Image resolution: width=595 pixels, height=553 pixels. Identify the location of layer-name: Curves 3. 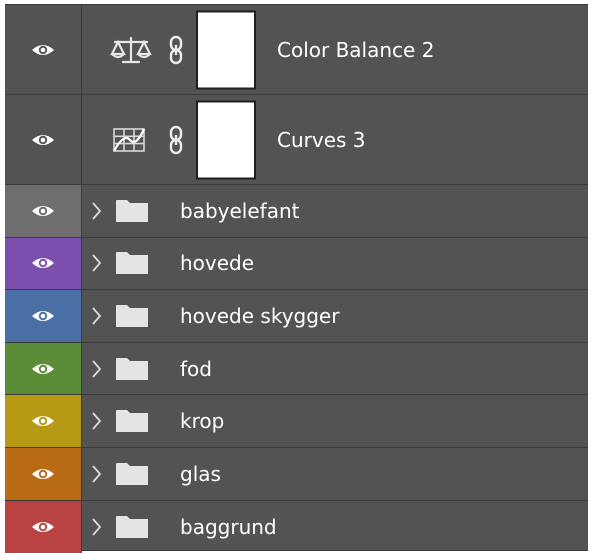
(321, 140).